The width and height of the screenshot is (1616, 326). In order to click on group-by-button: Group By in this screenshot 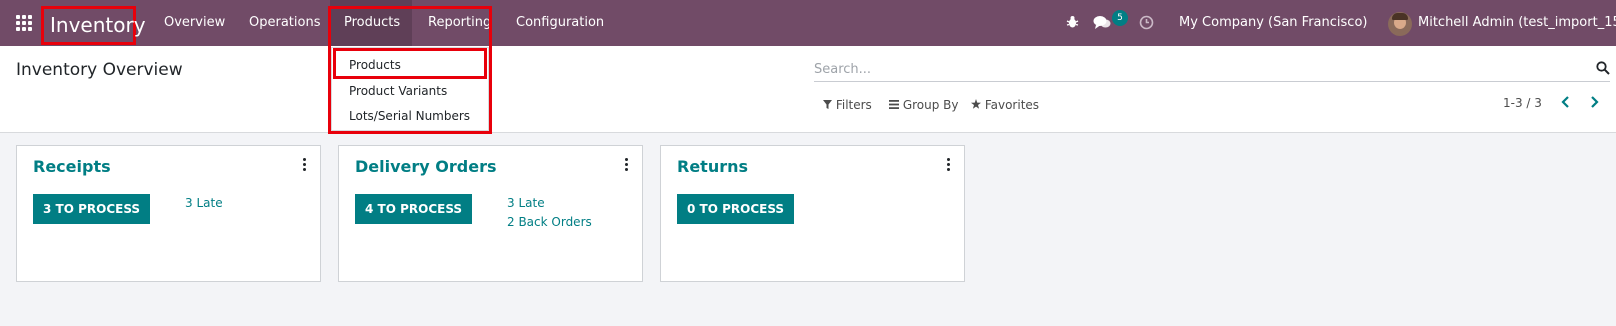, I will do `click(924, 105)`.